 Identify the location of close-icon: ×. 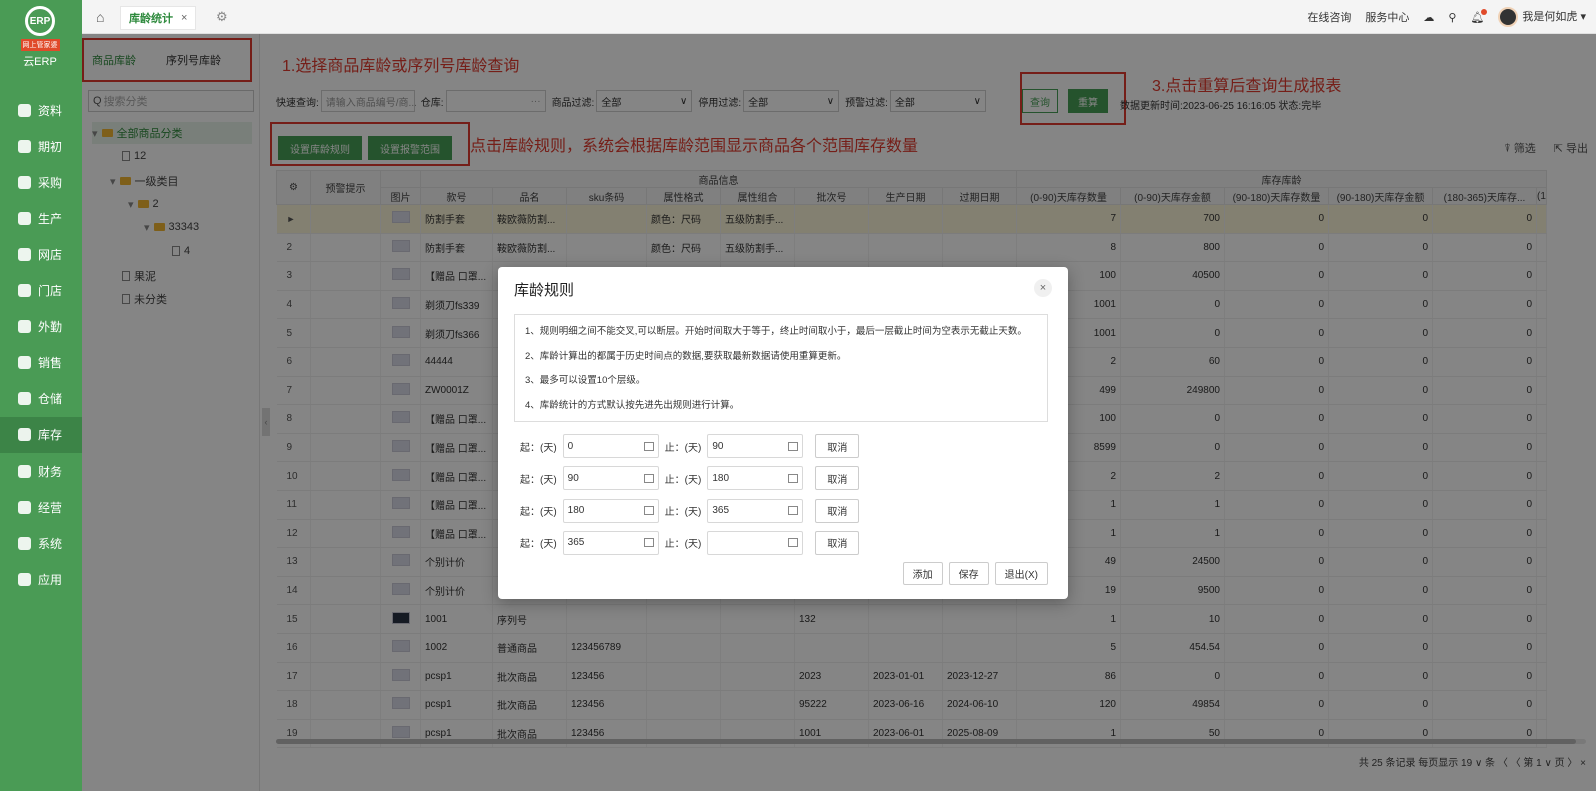
(1043, 288).